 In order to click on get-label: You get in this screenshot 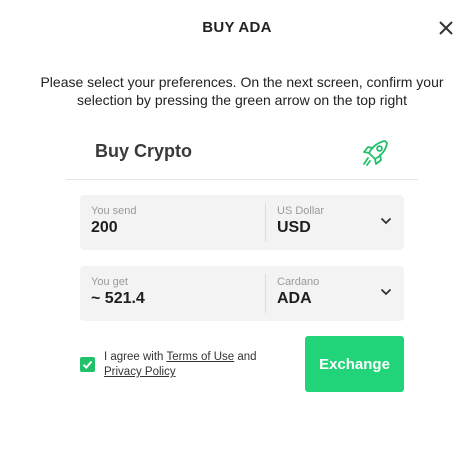, I will do `click(109, 282)`.